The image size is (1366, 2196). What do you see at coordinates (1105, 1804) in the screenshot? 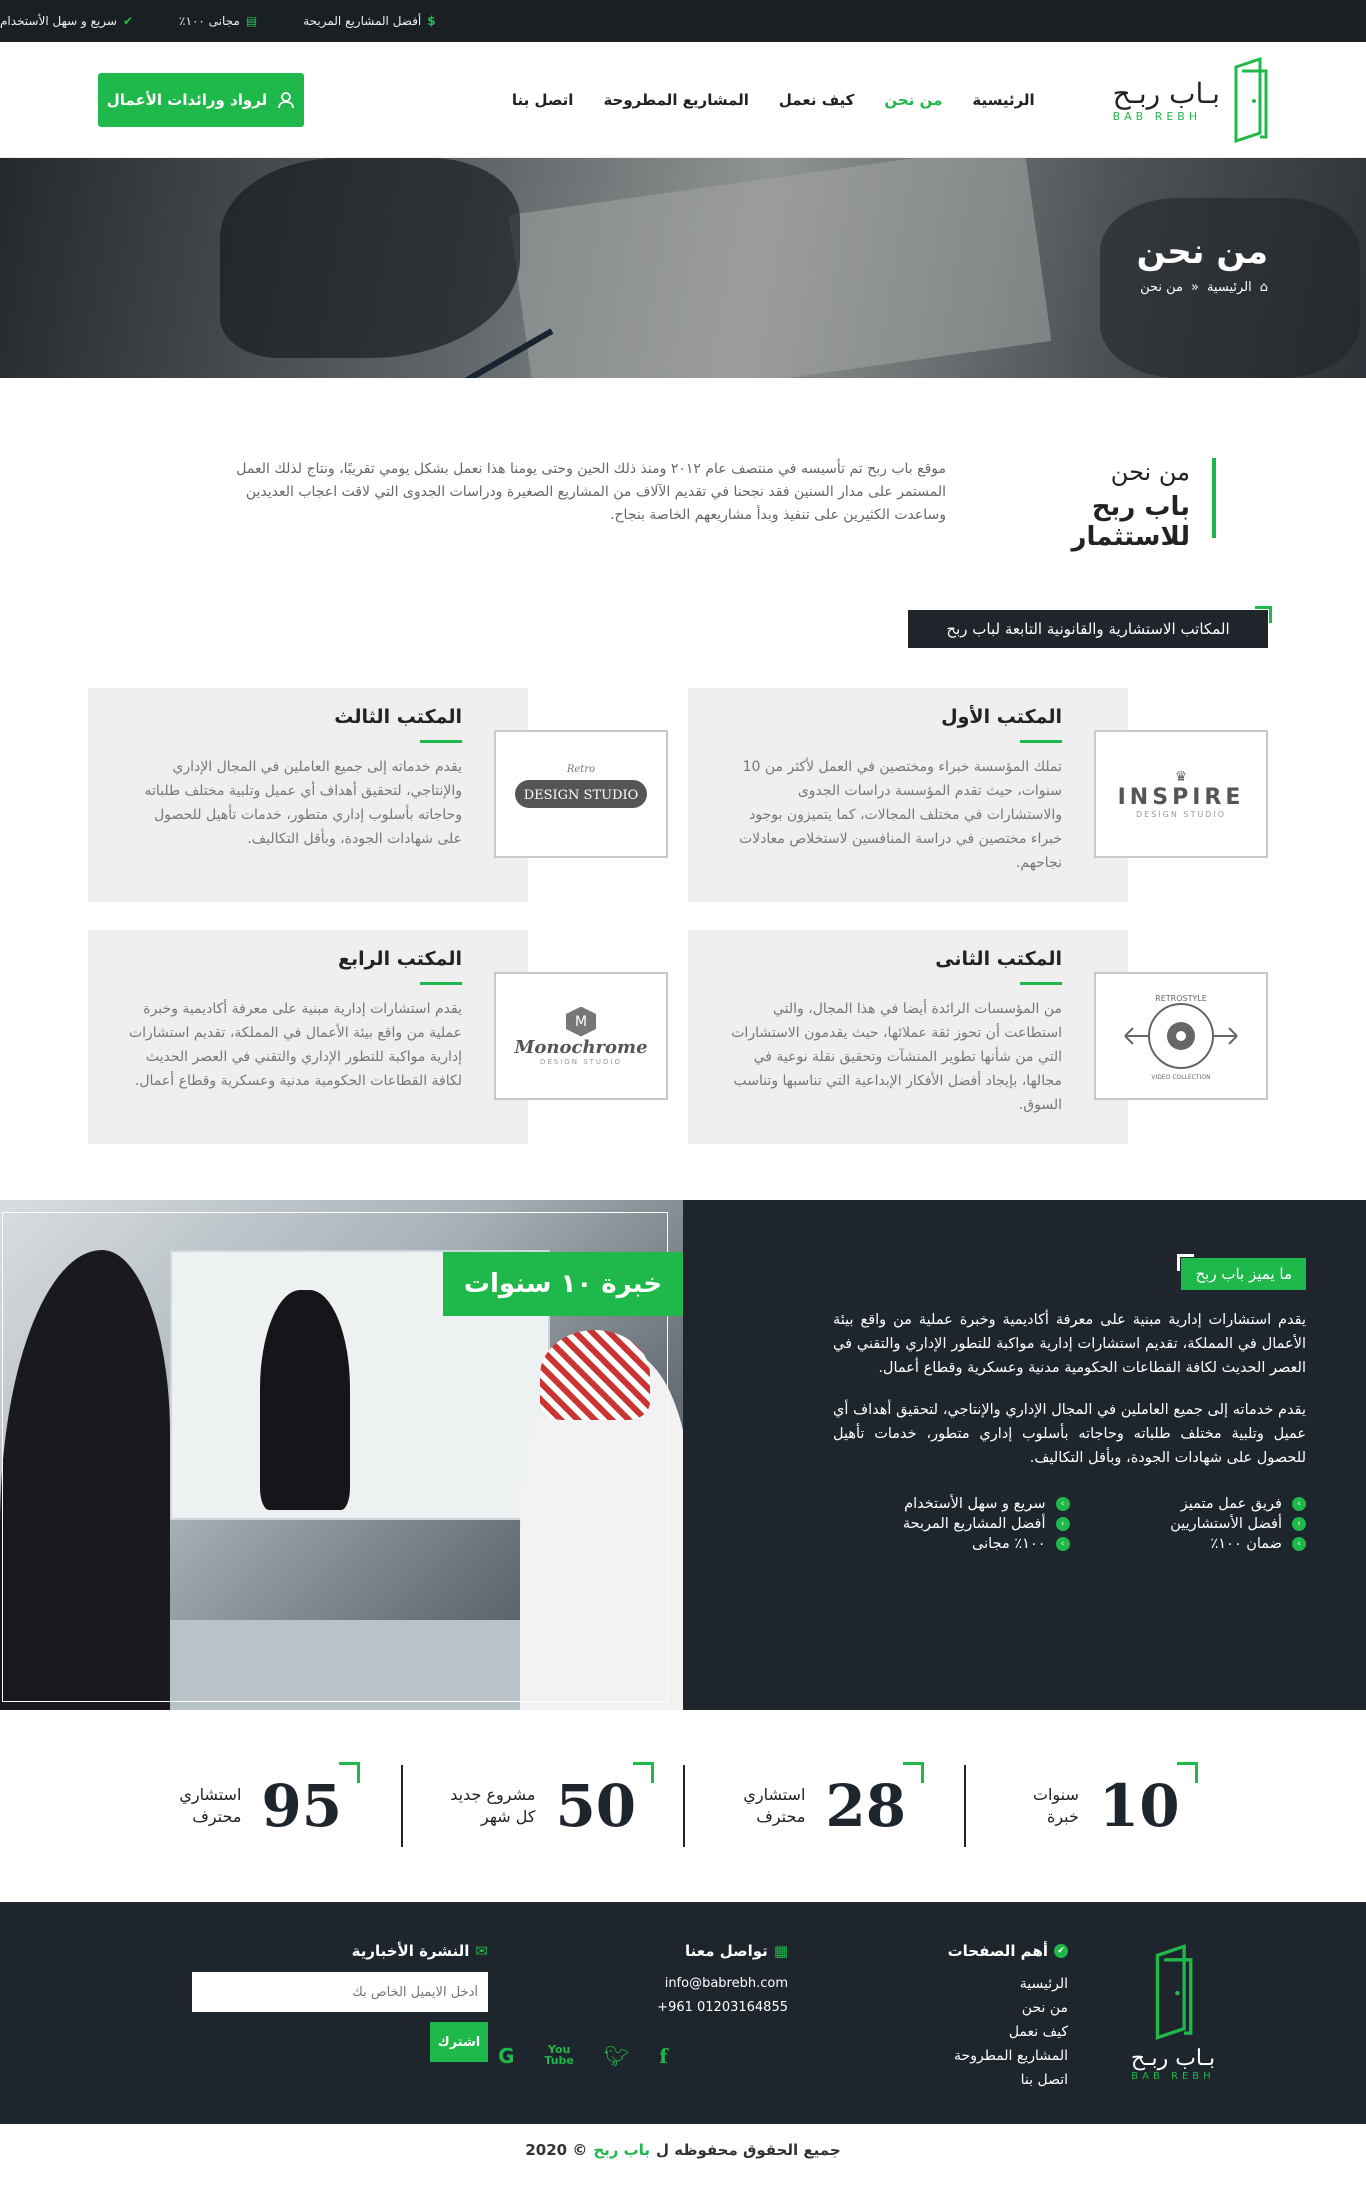
I see `stat-item: 10 سنوات خبرة` at bounding box center [1105, 1804].